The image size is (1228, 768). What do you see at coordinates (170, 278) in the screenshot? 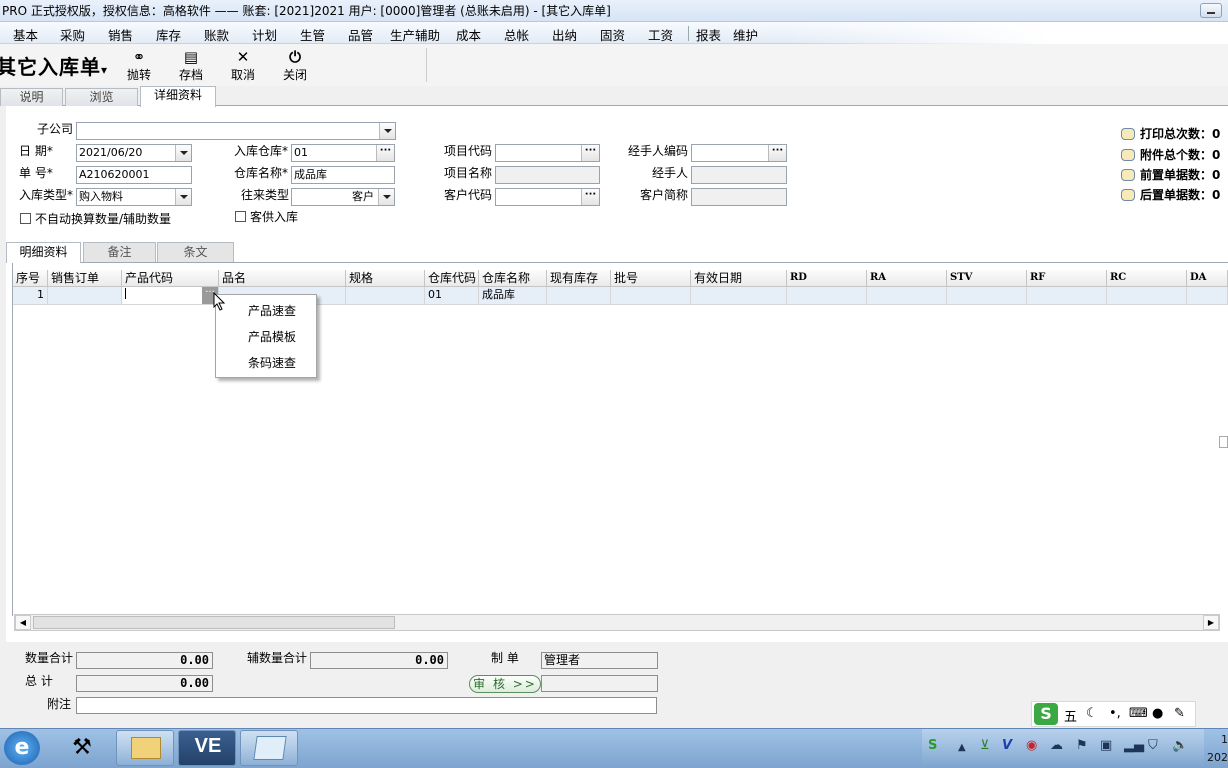
I see `col-product-code: 产品代码` at bounding box center [170, 278].